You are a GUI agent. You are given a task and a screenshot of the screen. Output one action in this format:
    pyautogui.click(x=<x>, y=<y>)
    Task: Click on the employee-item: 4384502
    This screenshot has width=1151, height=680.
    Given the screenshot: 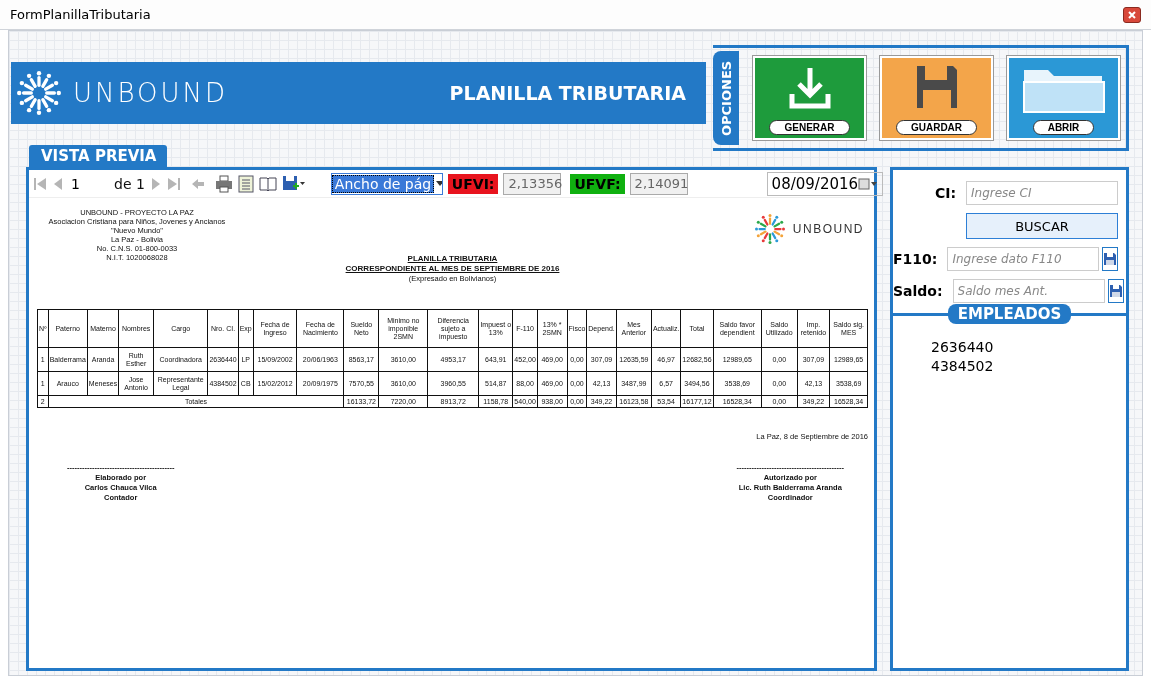 What is the action you would take?
    pyautogui.click(x=1028, y=366)
    